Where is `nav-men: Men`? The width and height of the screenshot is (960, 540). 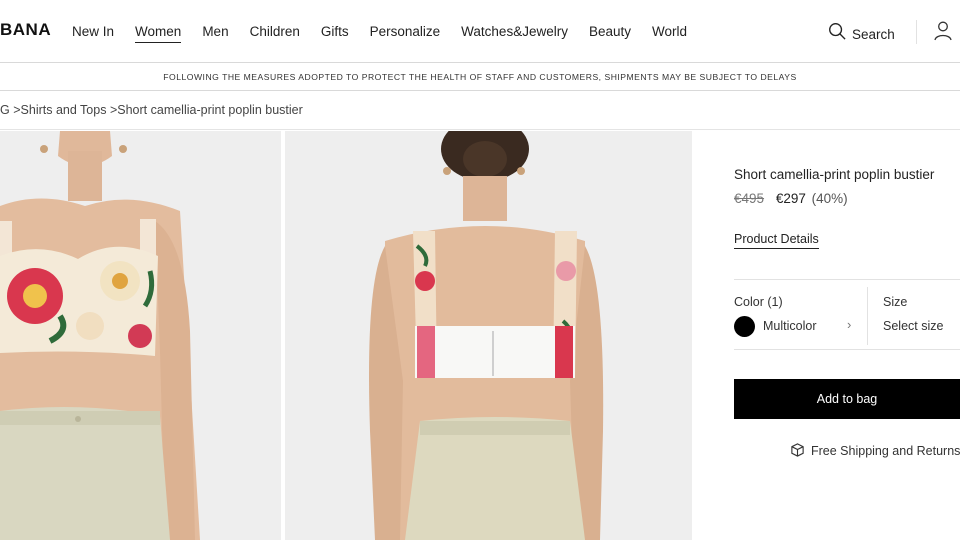 nav-men: Men is located at coordinates (215, 33).